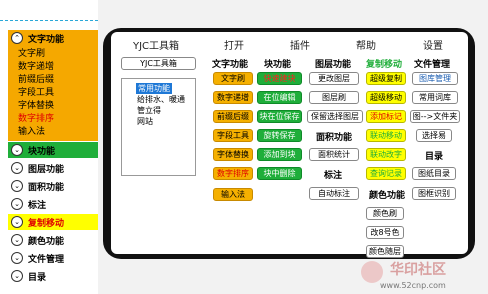  I want to click on sidebar-section-label: ⌄ 标注, so click(53, 204).